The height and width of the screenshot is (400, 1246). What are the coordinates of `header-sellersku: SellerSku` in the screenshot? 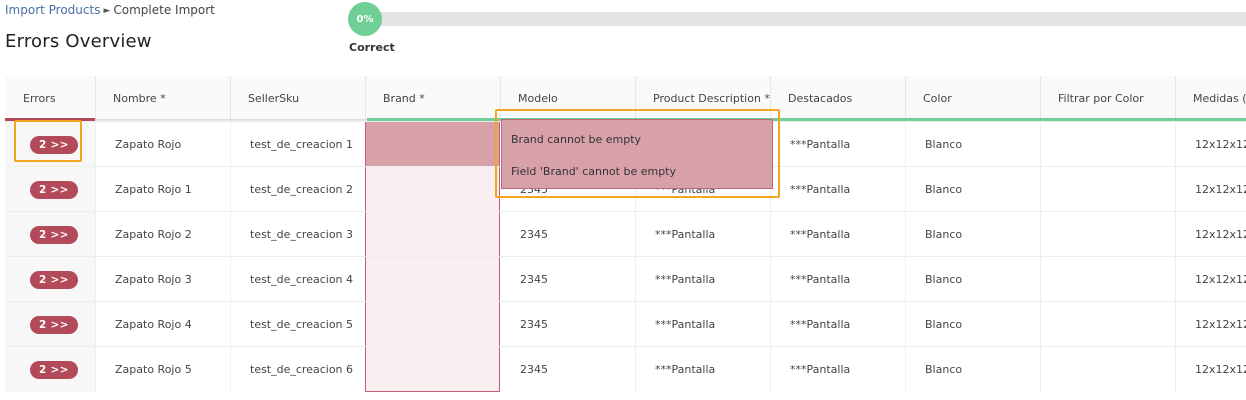 It's located at (297, 98).